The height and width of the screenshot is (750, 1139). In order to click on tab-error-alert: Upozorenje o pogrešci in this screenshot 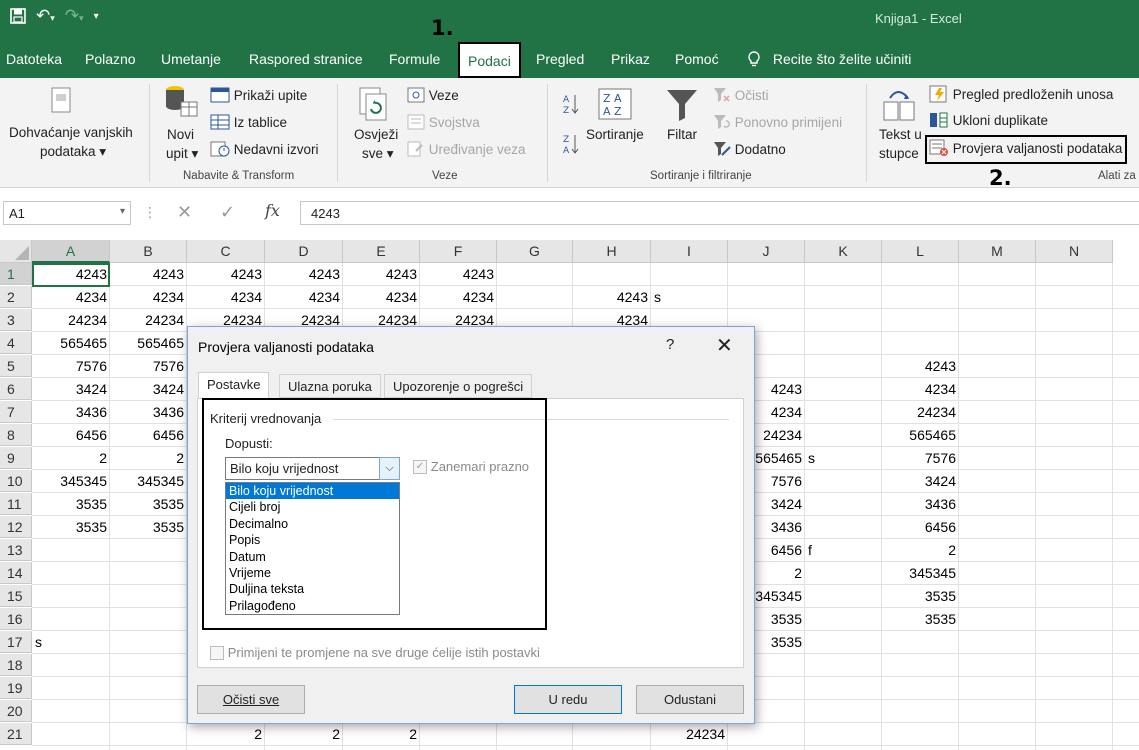, I will do `click(458, 386)`.